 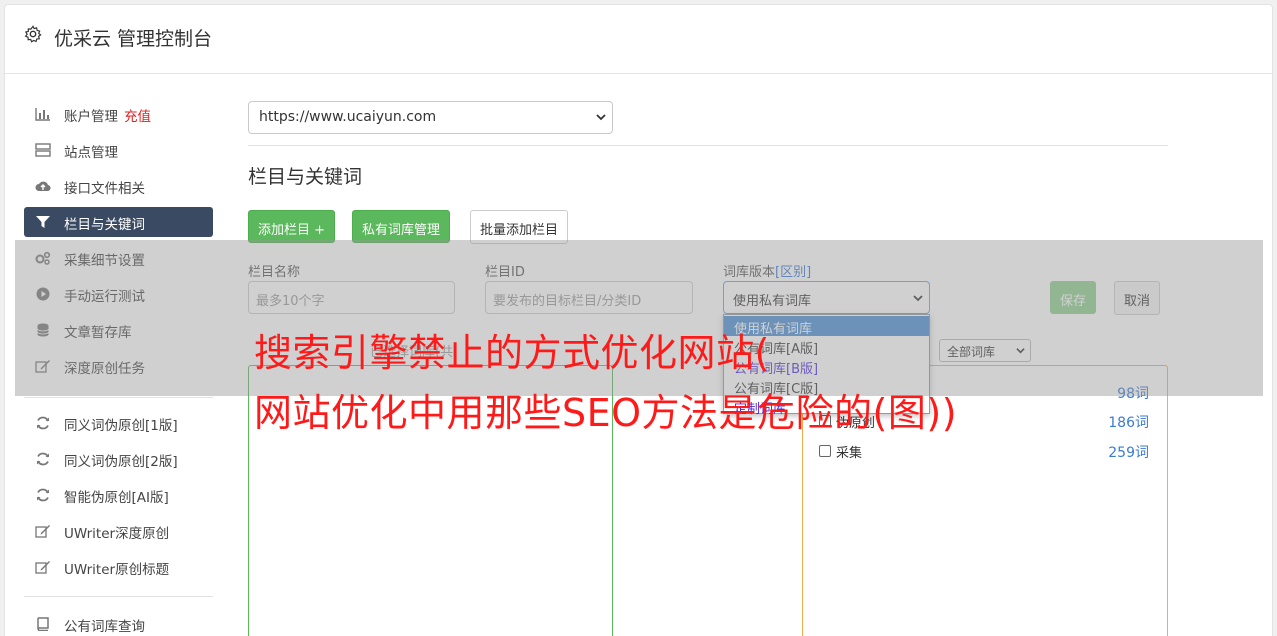 I want to click on sidebar-item-interface-files: 接口文件相关, so click(x=118, y=186).